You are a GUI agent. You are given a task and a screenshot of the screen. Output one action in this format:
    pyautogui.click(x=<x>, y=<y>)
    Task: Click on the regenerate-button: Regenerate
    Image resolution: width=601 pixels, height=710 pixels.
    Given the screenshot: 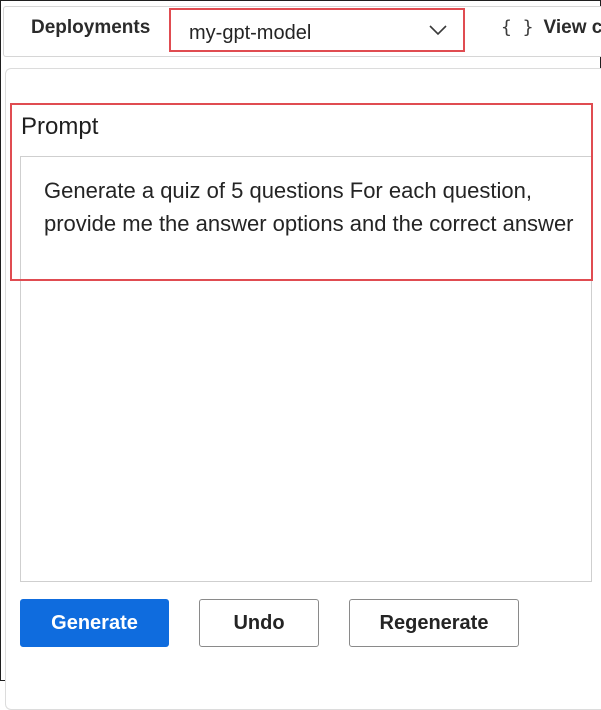 What is the action you would take?
    pyautogui.click(x=434, y=623)
    